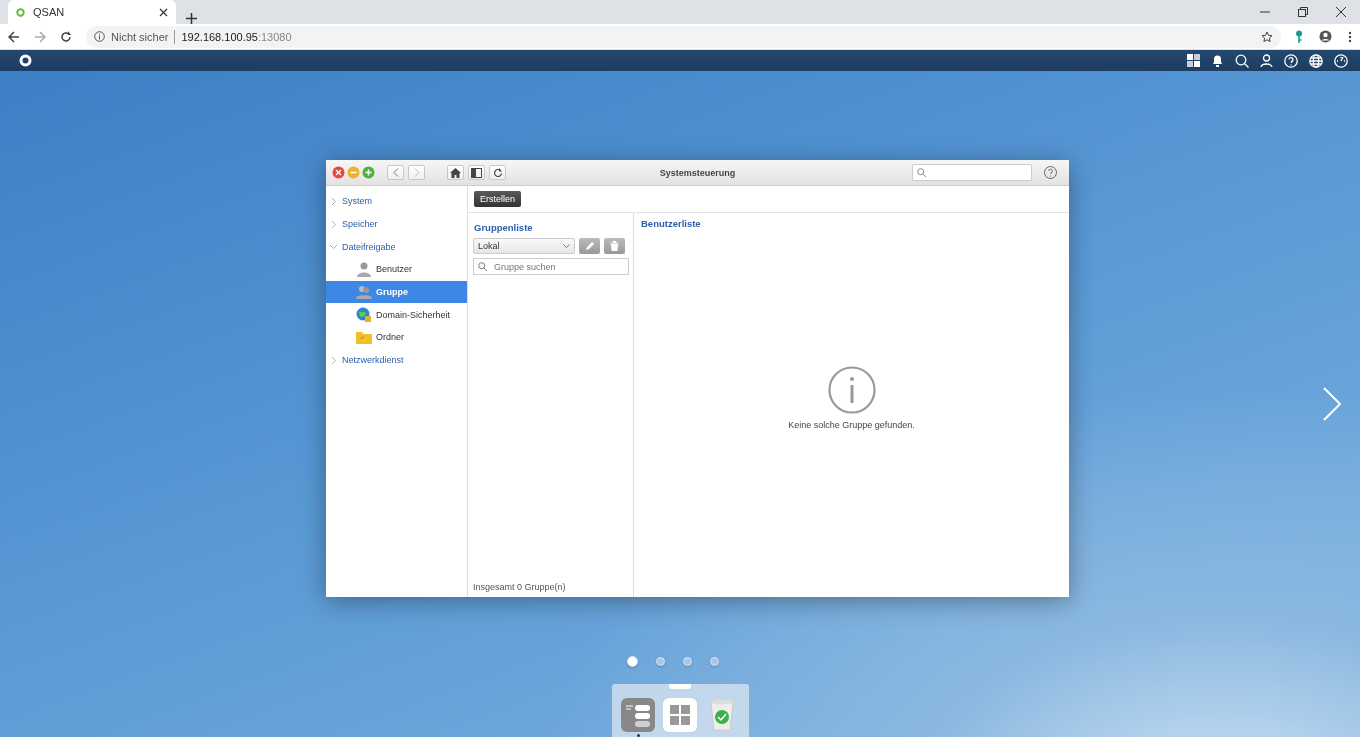 The height and width of the screenshot is (737, 1360). Describe the element at coordinates (972, 172) in the screenshot. I see `search-field` at that location.